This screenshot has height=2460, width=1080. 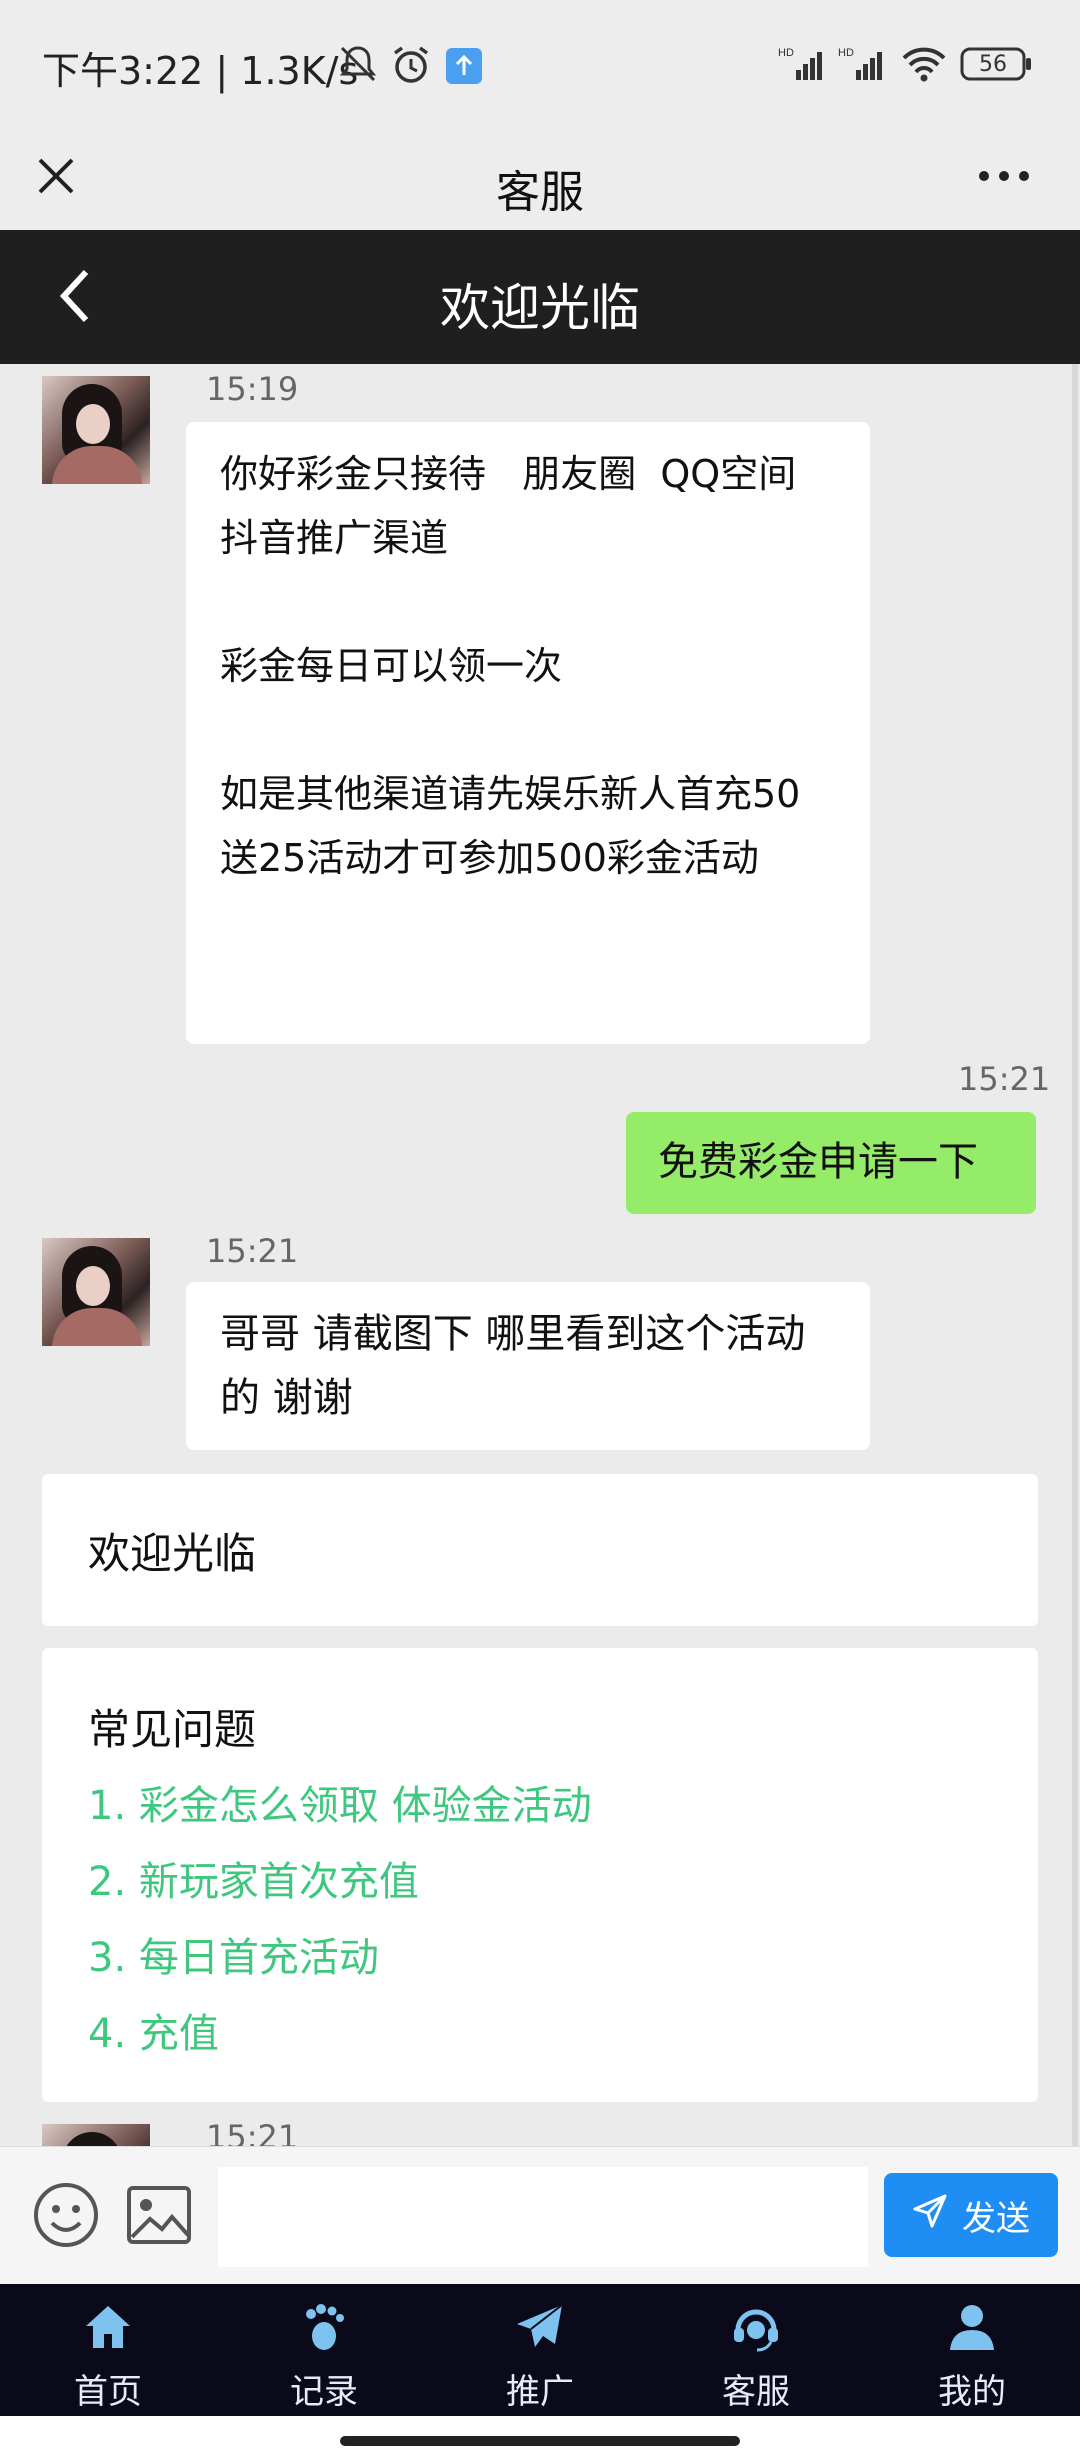 I want to click on chat-scrollbar, so click(x=1075, y=1255).